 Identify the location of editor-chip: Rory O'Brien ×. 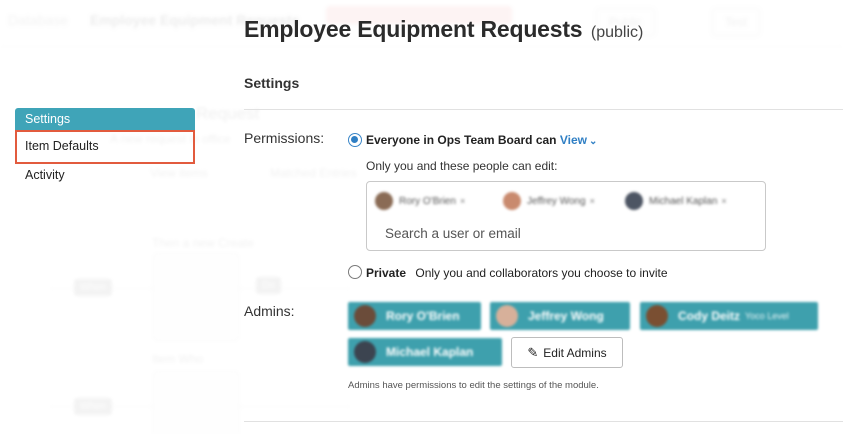
(420, 201).